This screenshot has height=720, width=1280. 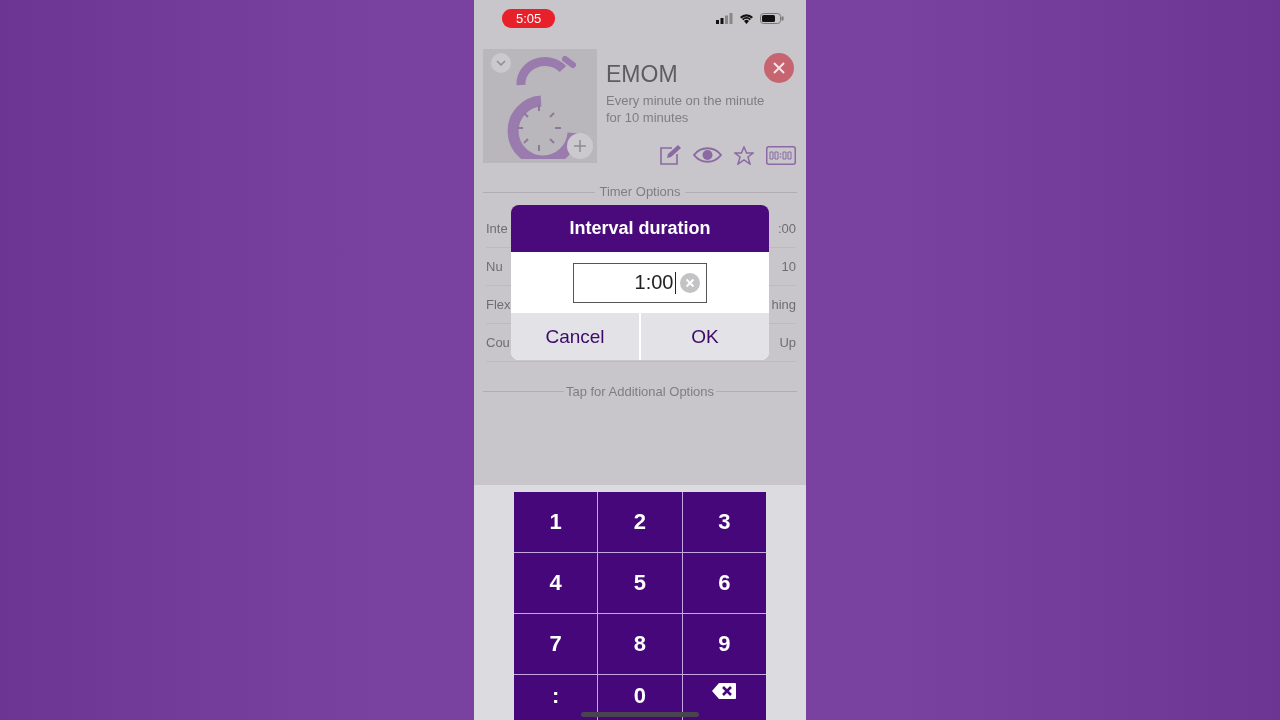 What do you see at coordinates (670, 155) in the screenshot?
I see `edit-icon` at bounding box center [670, 155].